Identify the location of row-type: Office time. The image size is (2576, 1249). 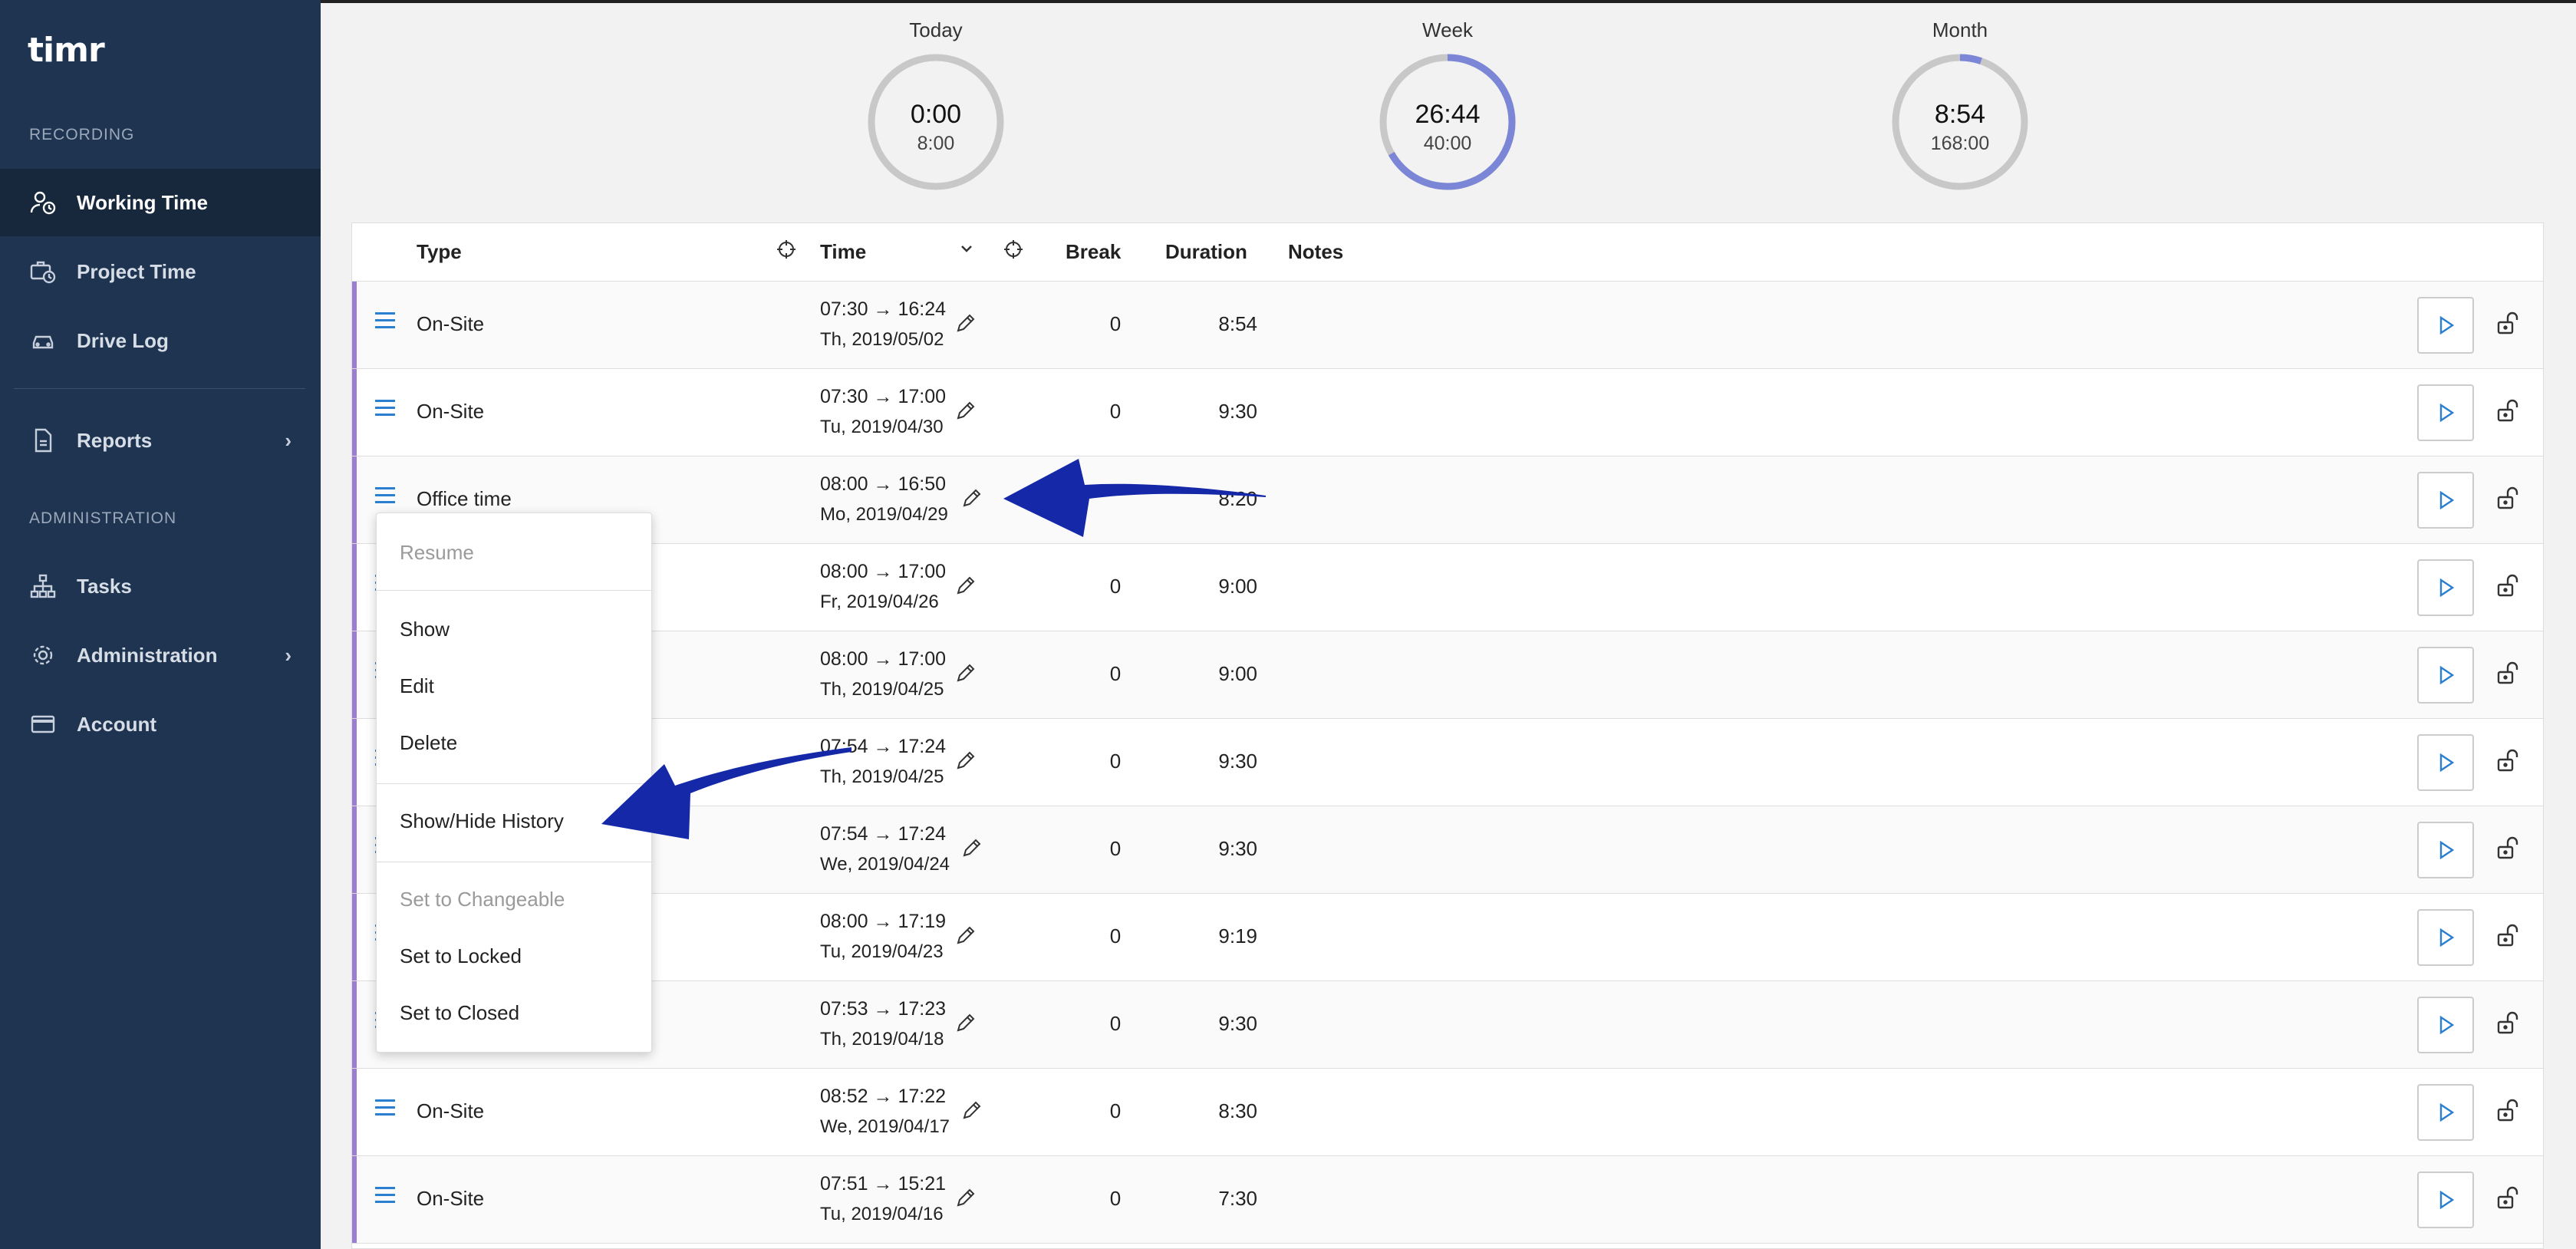
(464, 498).